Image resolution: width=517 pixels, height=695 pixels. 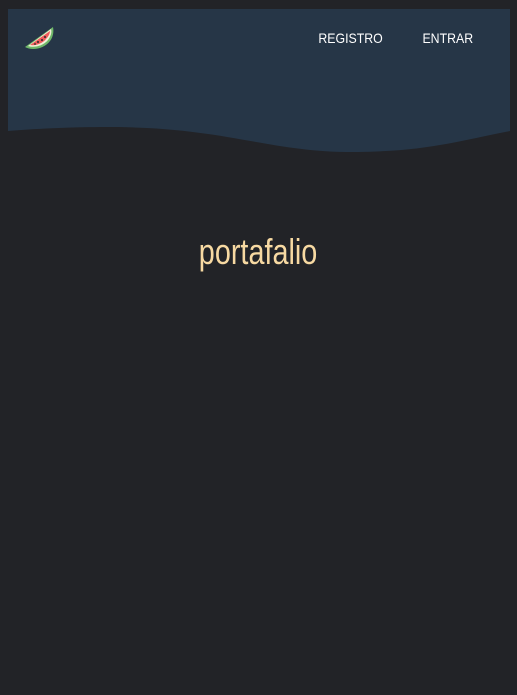 What do you see at coordinates (395, 38) in the screenshot?
I see `top-nav: REGISTRO ENTRAR` at bounding box center [395, 38].